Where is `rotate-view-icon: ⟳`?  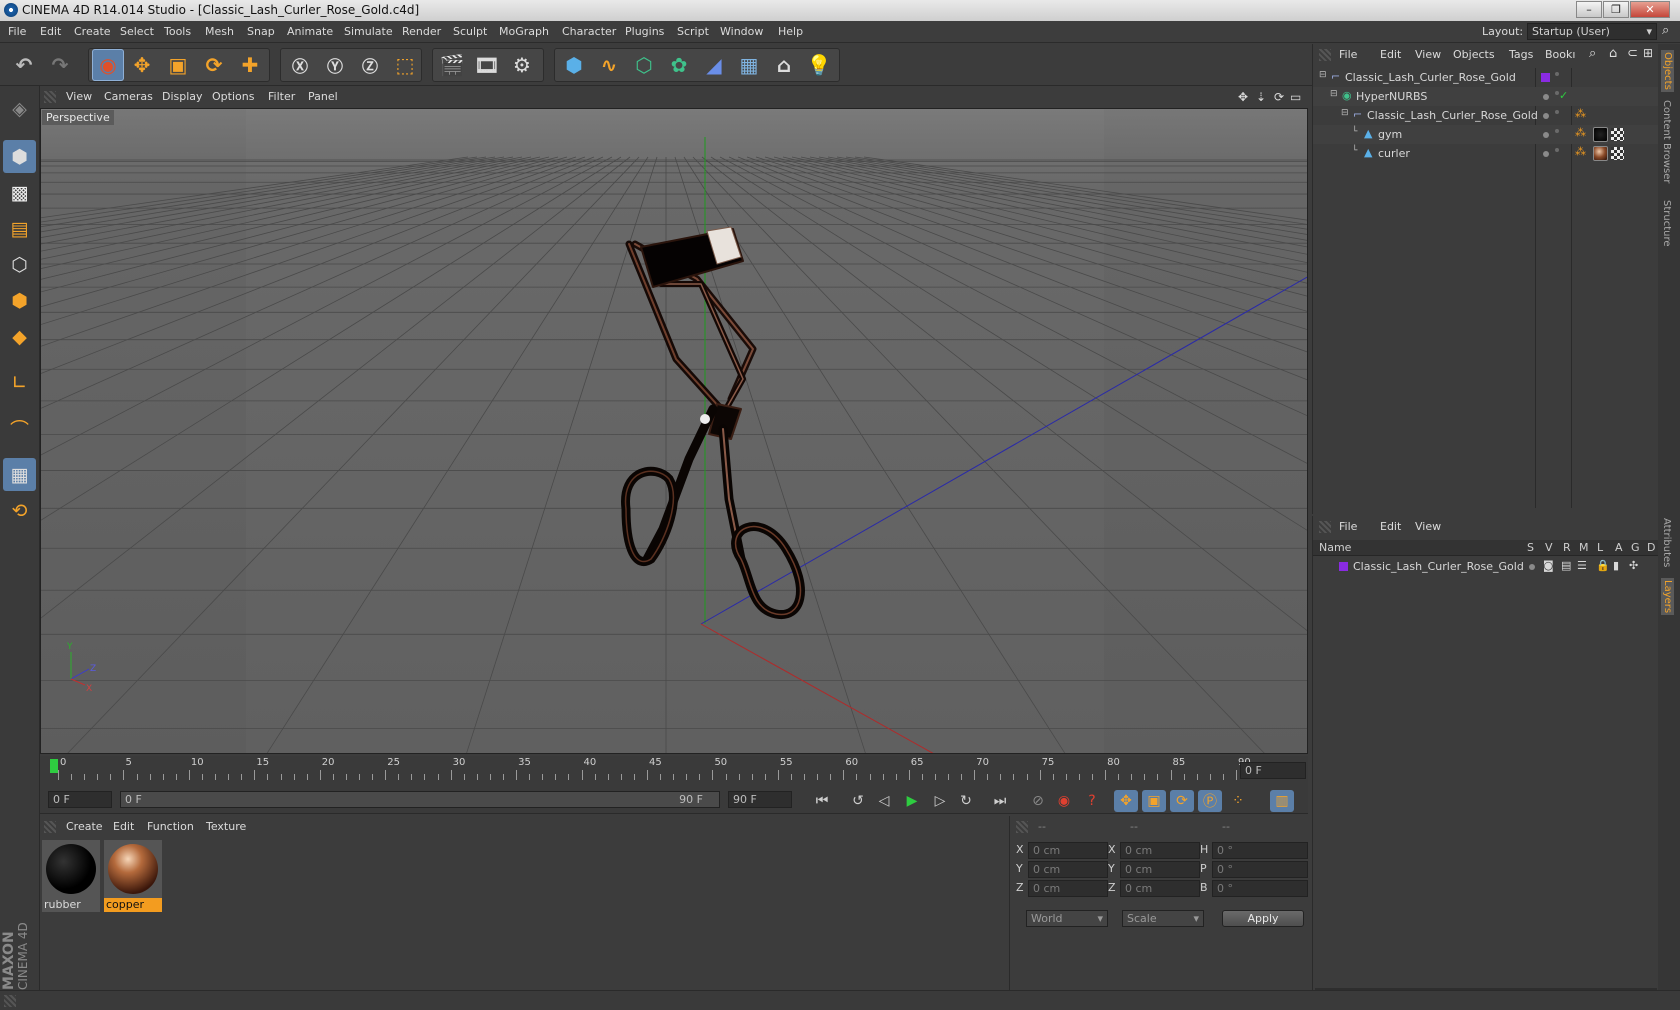
rotate-view-icon: ⟳ is located at coordinates (1279, 97).